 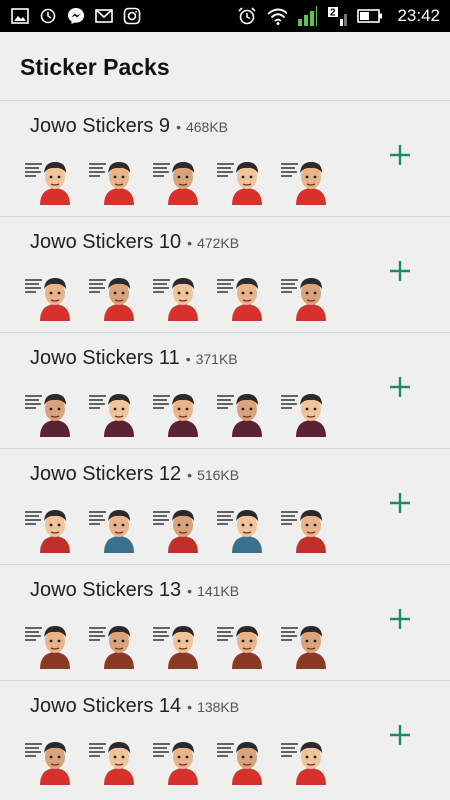 What do you see at coordinates (20, 16) in the screenshot?
I see `gallery-icon` at bounding box center [20, 16].